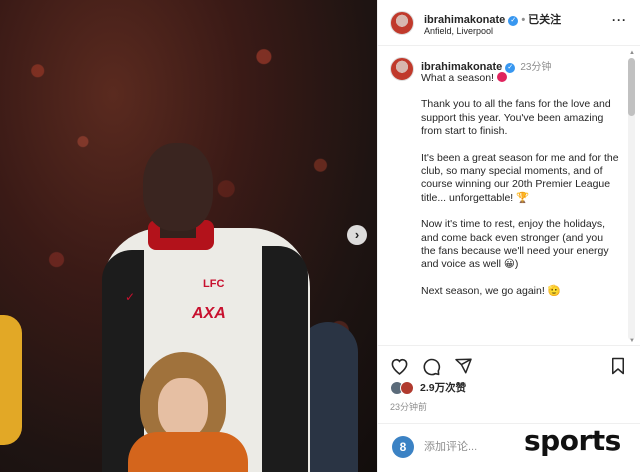 This screenshot has height=472, width=640. What do you see at coordinates (443, 388) in the screenshot?
I see `likes-count: 2.9万次赞` at bounding box center [443, 388].